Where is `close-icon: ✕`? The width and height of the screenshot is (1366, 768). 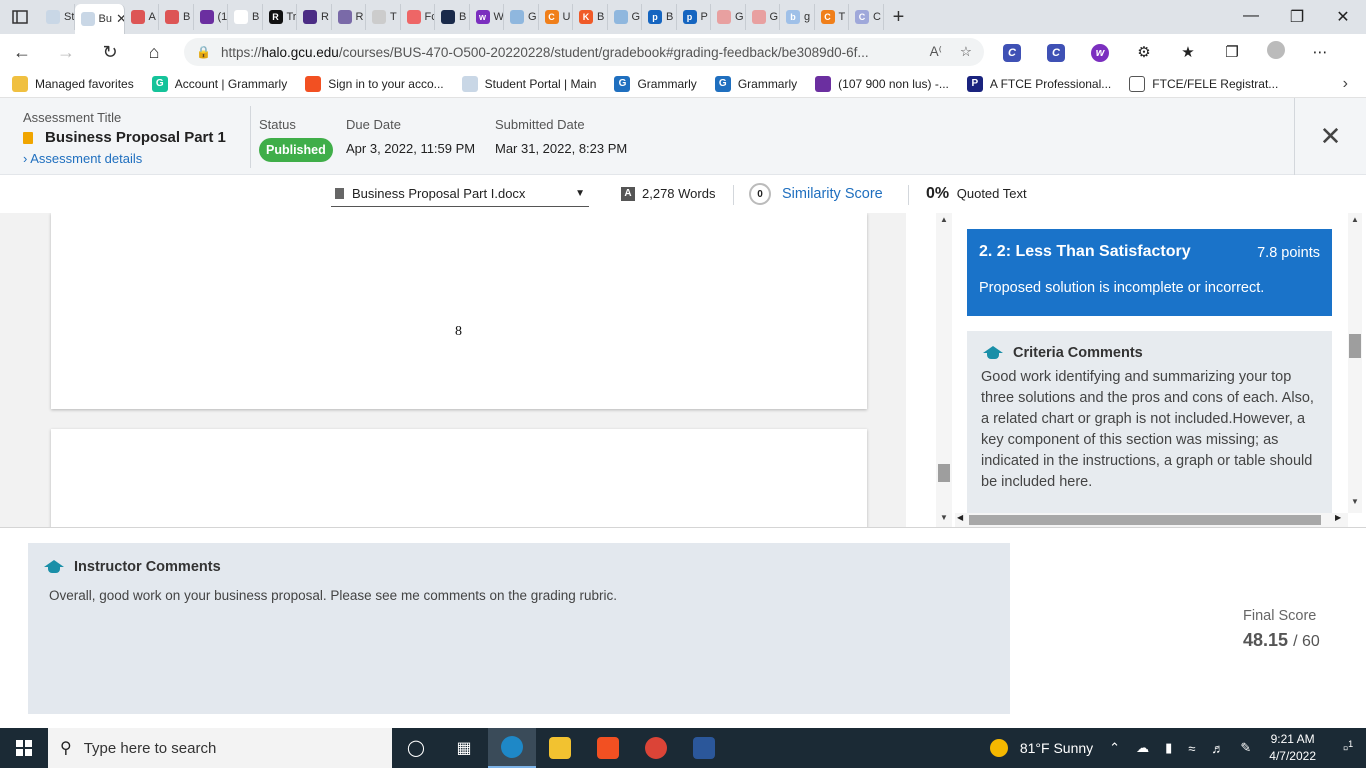 close-icon: ✕ is located at coordinates (1330, 136).